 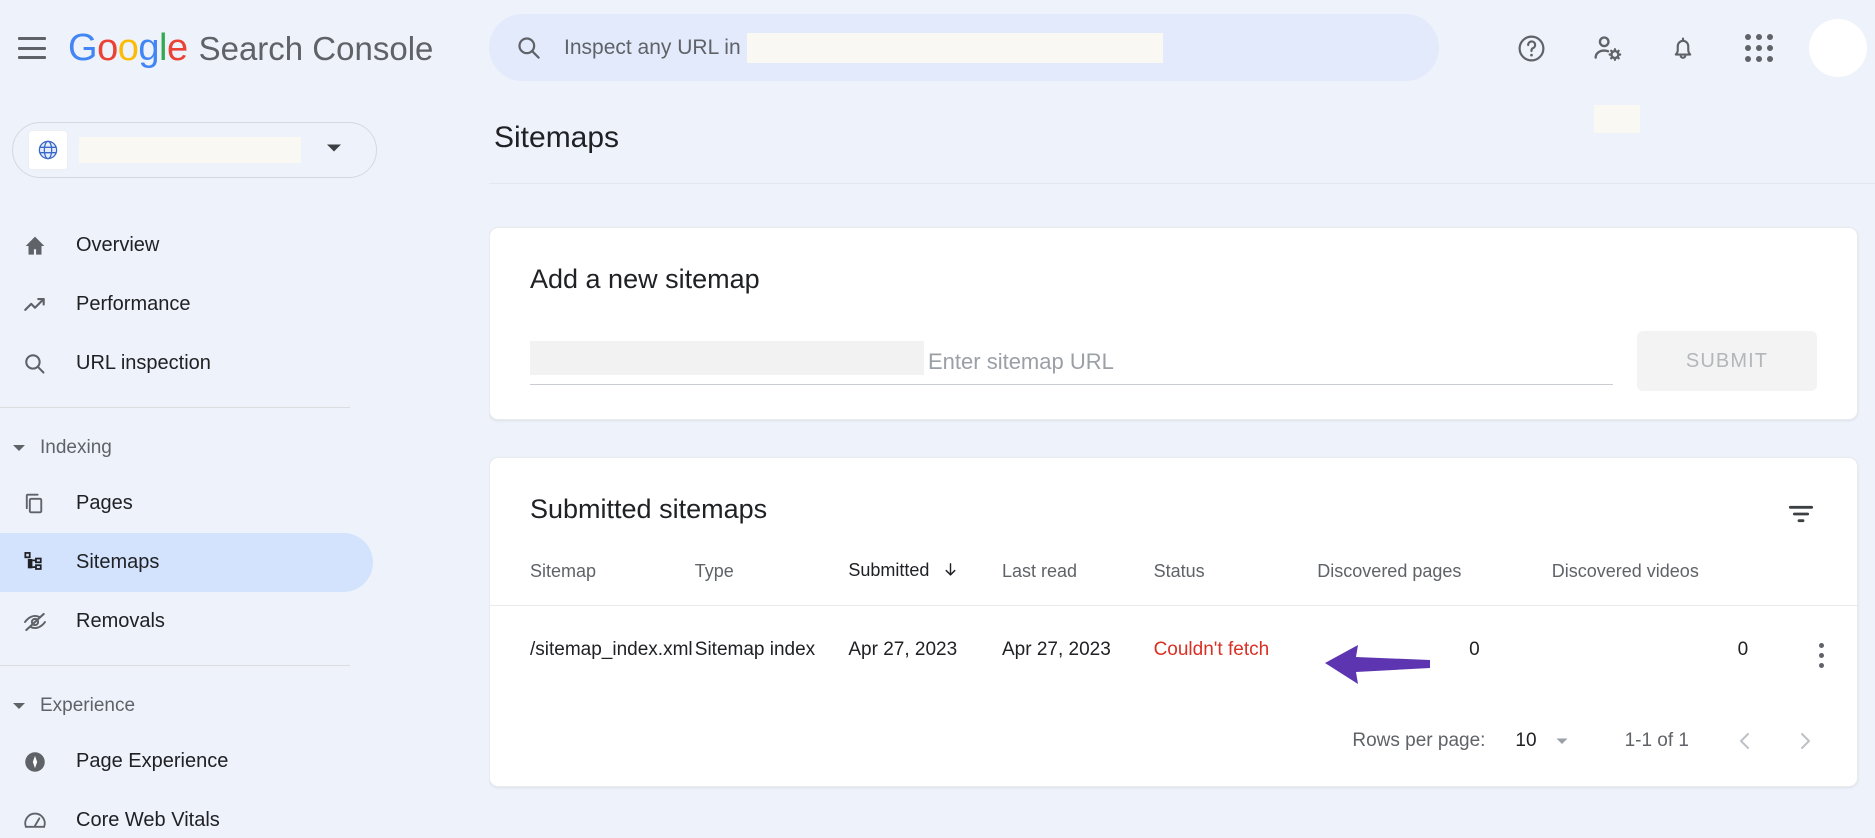 I want to click on sidebar-item-label: Page Experience, so click(x=152, y=761).